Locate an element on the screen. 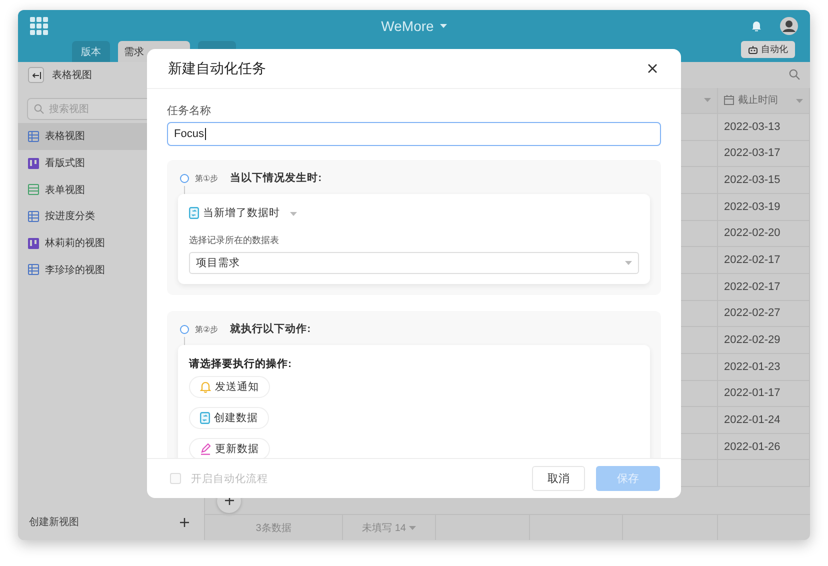 This screenshot has height=566, width=828. table-cell: 2022-03-13 is located at coordinates (764, 127).